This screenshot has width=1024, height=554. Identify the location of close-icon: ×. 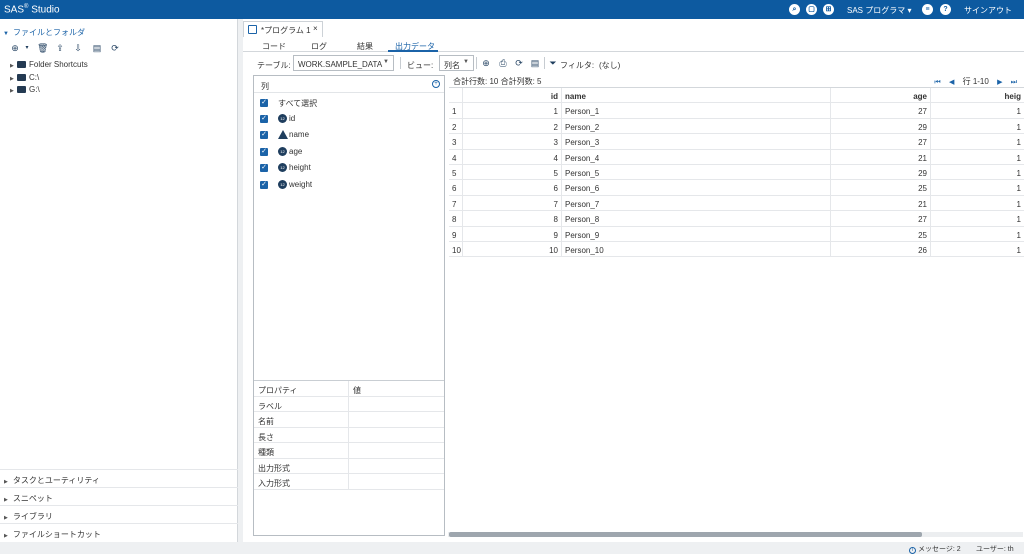
(315, 28).